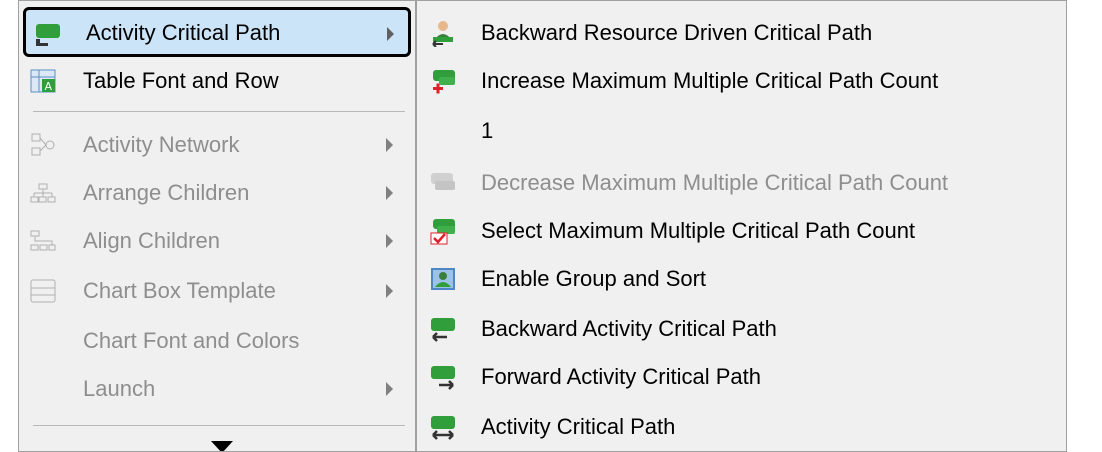  I want to click on menu-item-arrange-children: Arrange Children, so click(217, 193).